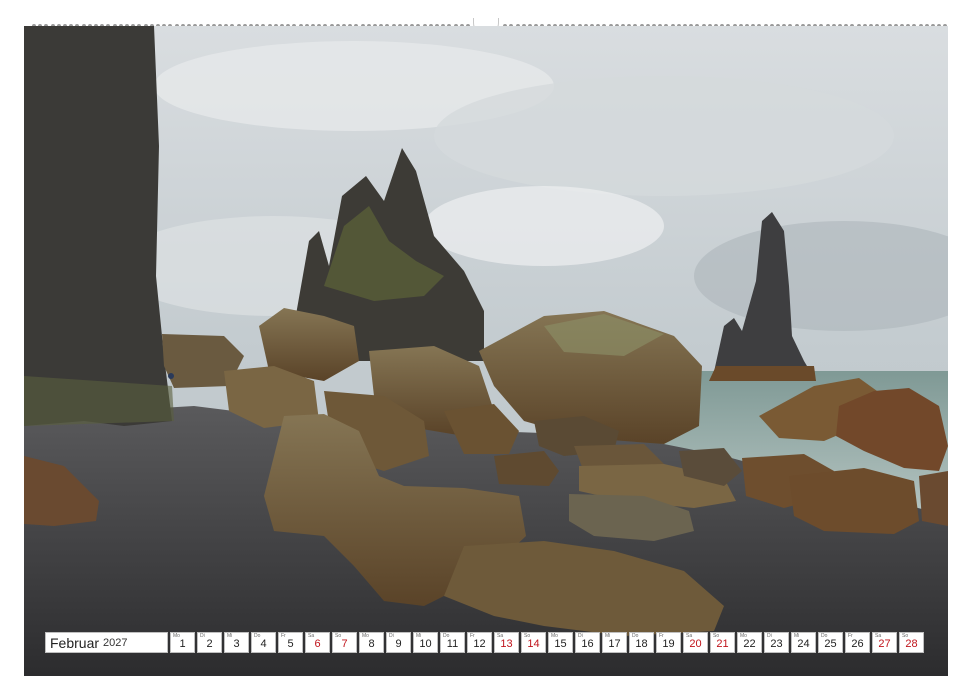 The image size is (971, 700). I want to click on day-number: 13, so click(506, 644).